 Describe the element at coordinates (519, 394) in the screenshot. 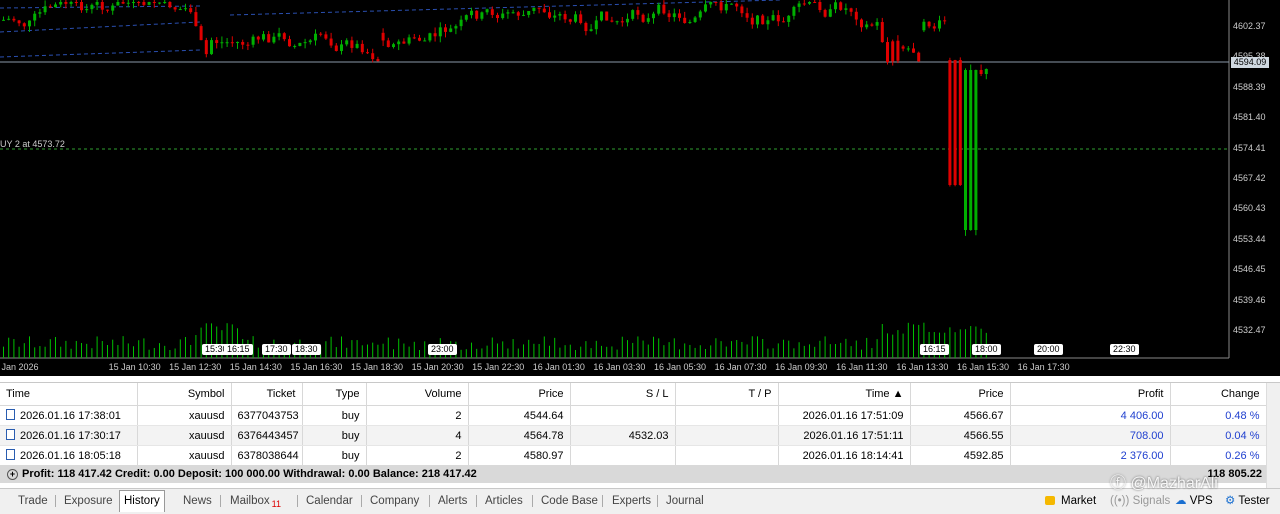

I see `col-price: Price` at that location.